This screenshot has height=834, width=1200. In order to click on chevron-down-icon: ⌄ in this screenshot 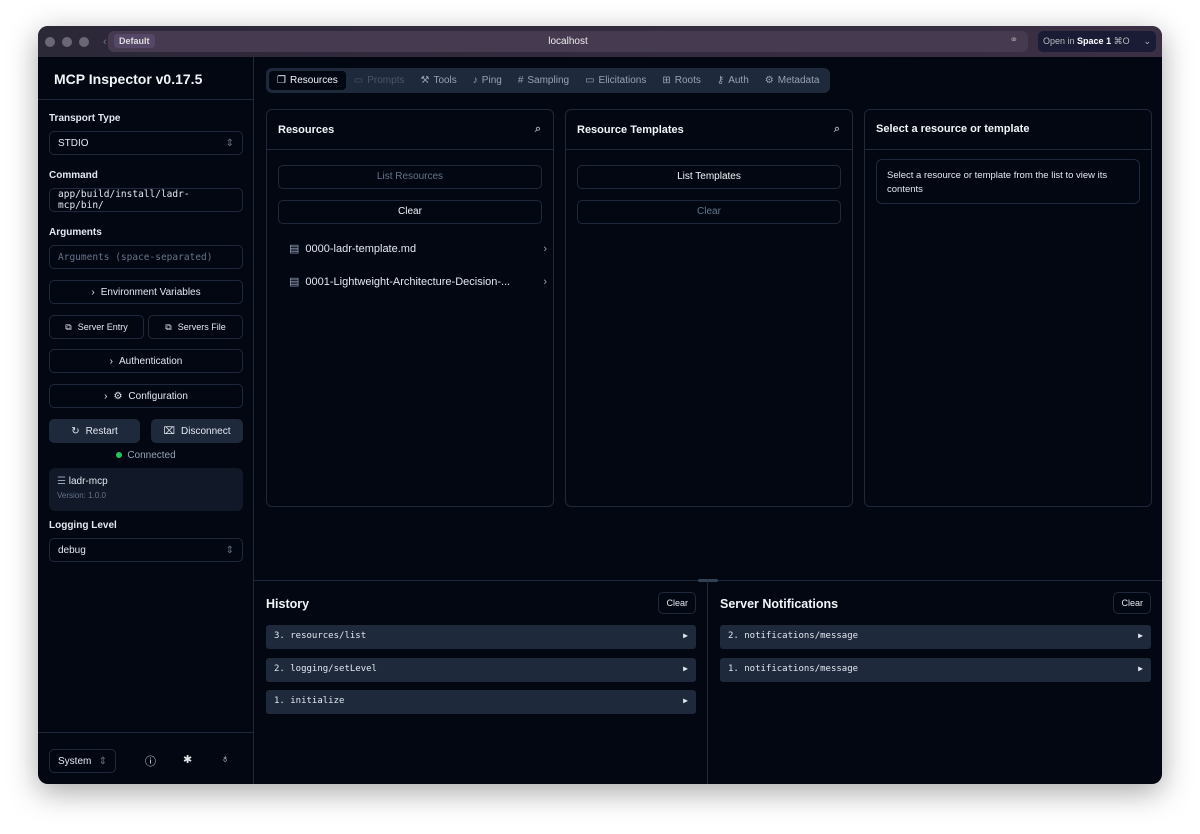, I will do `click(1147, 41)`.